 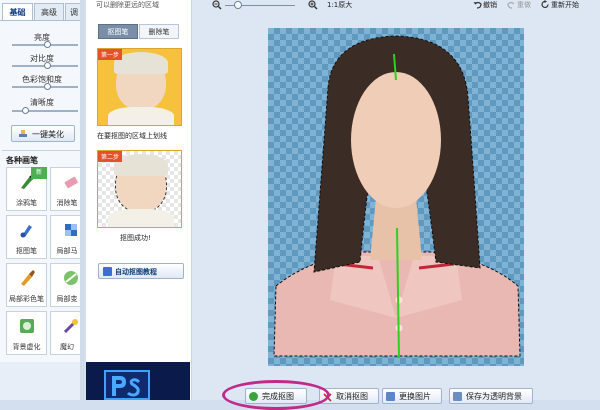 I want to click on undo-button: 撤销, so click(x=490, y=5).